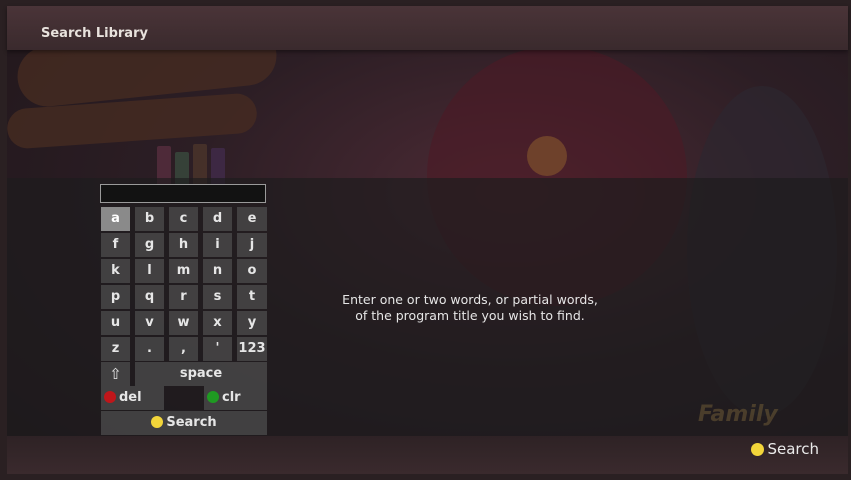  I want to click on key-p: p, so click(115, 297).